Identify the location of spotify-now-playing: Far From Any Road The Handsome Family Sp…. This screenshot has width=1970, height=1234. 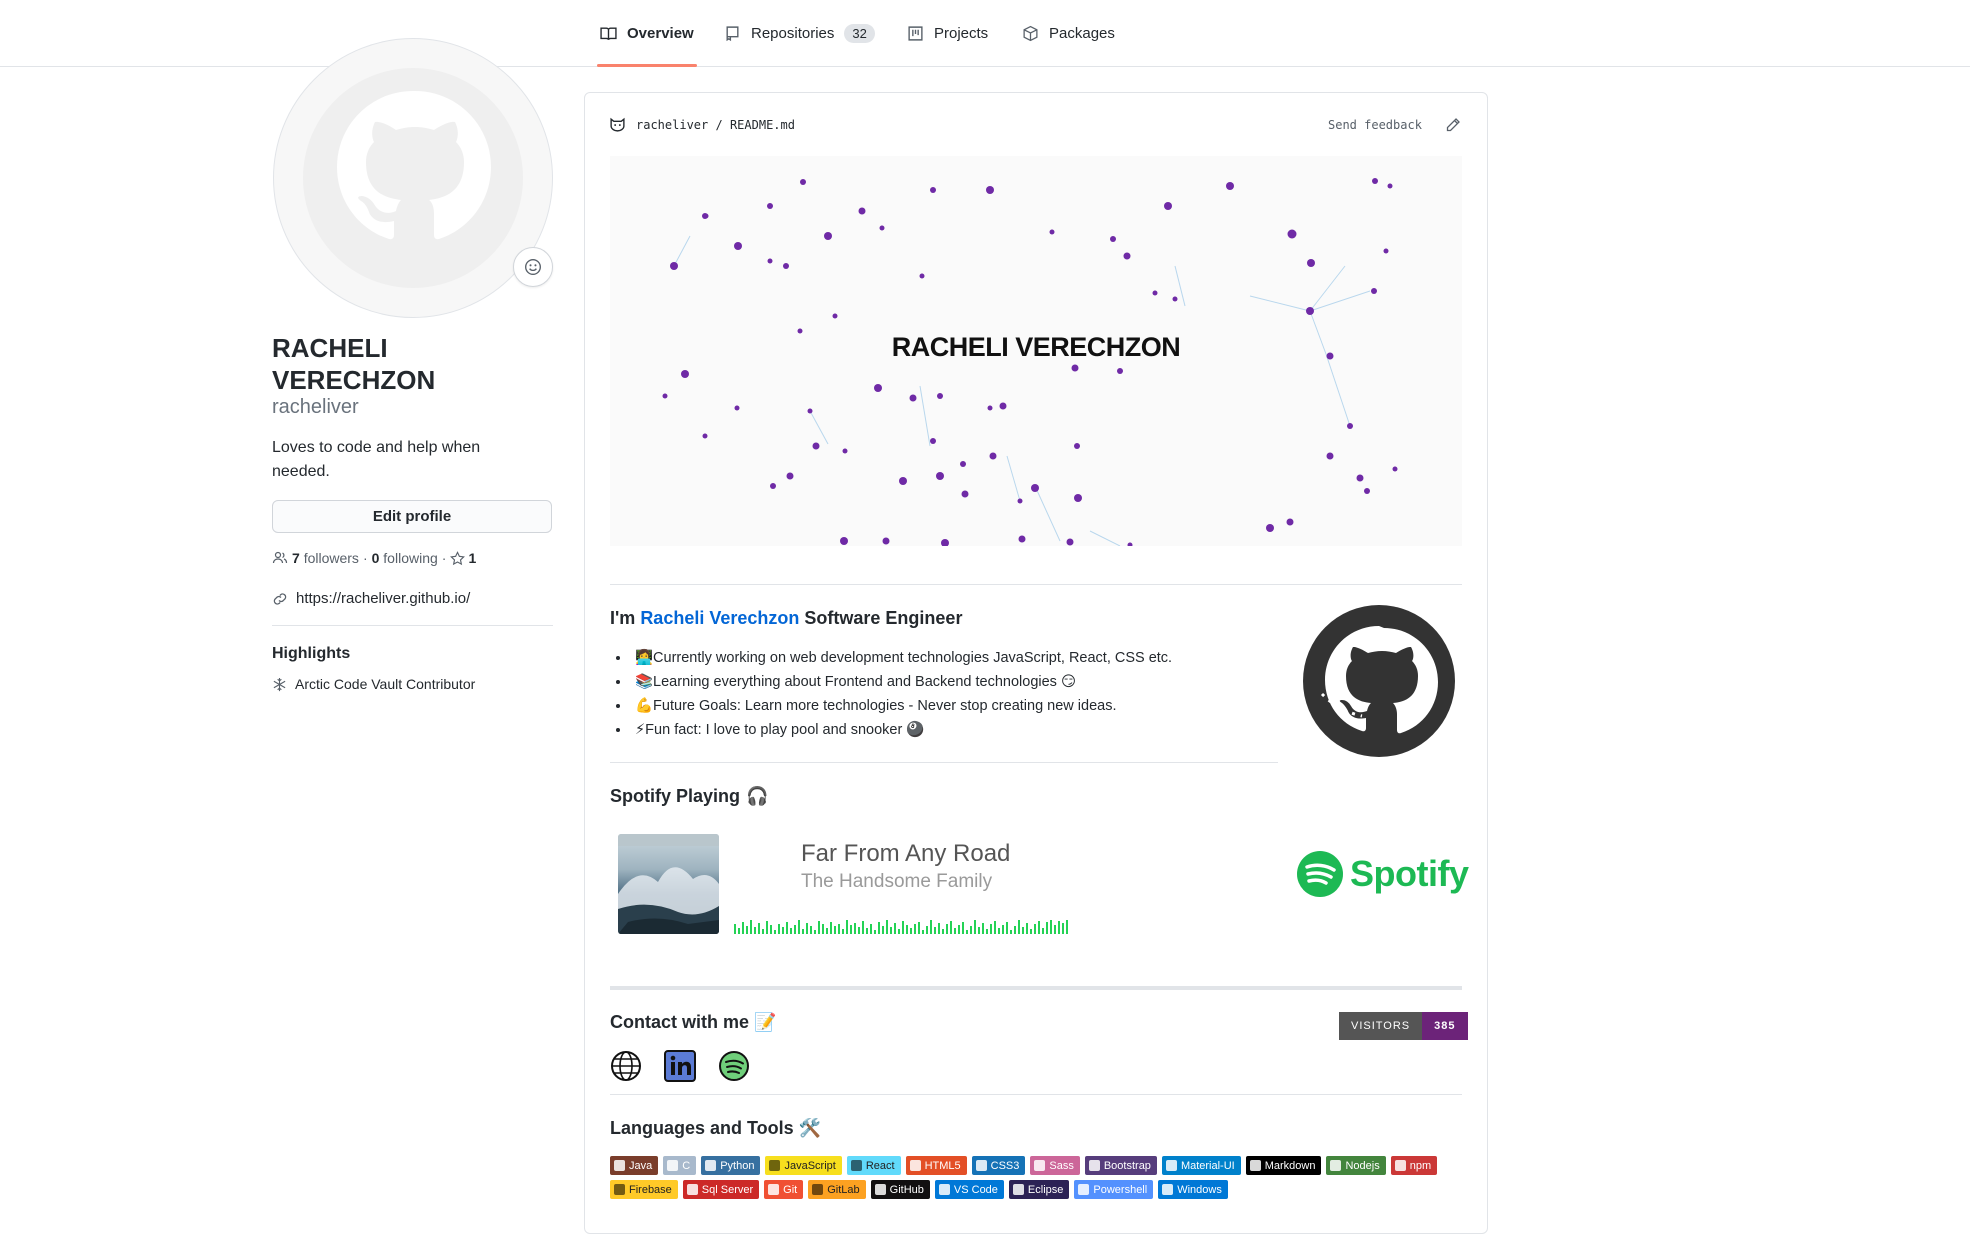
(1039, 886).